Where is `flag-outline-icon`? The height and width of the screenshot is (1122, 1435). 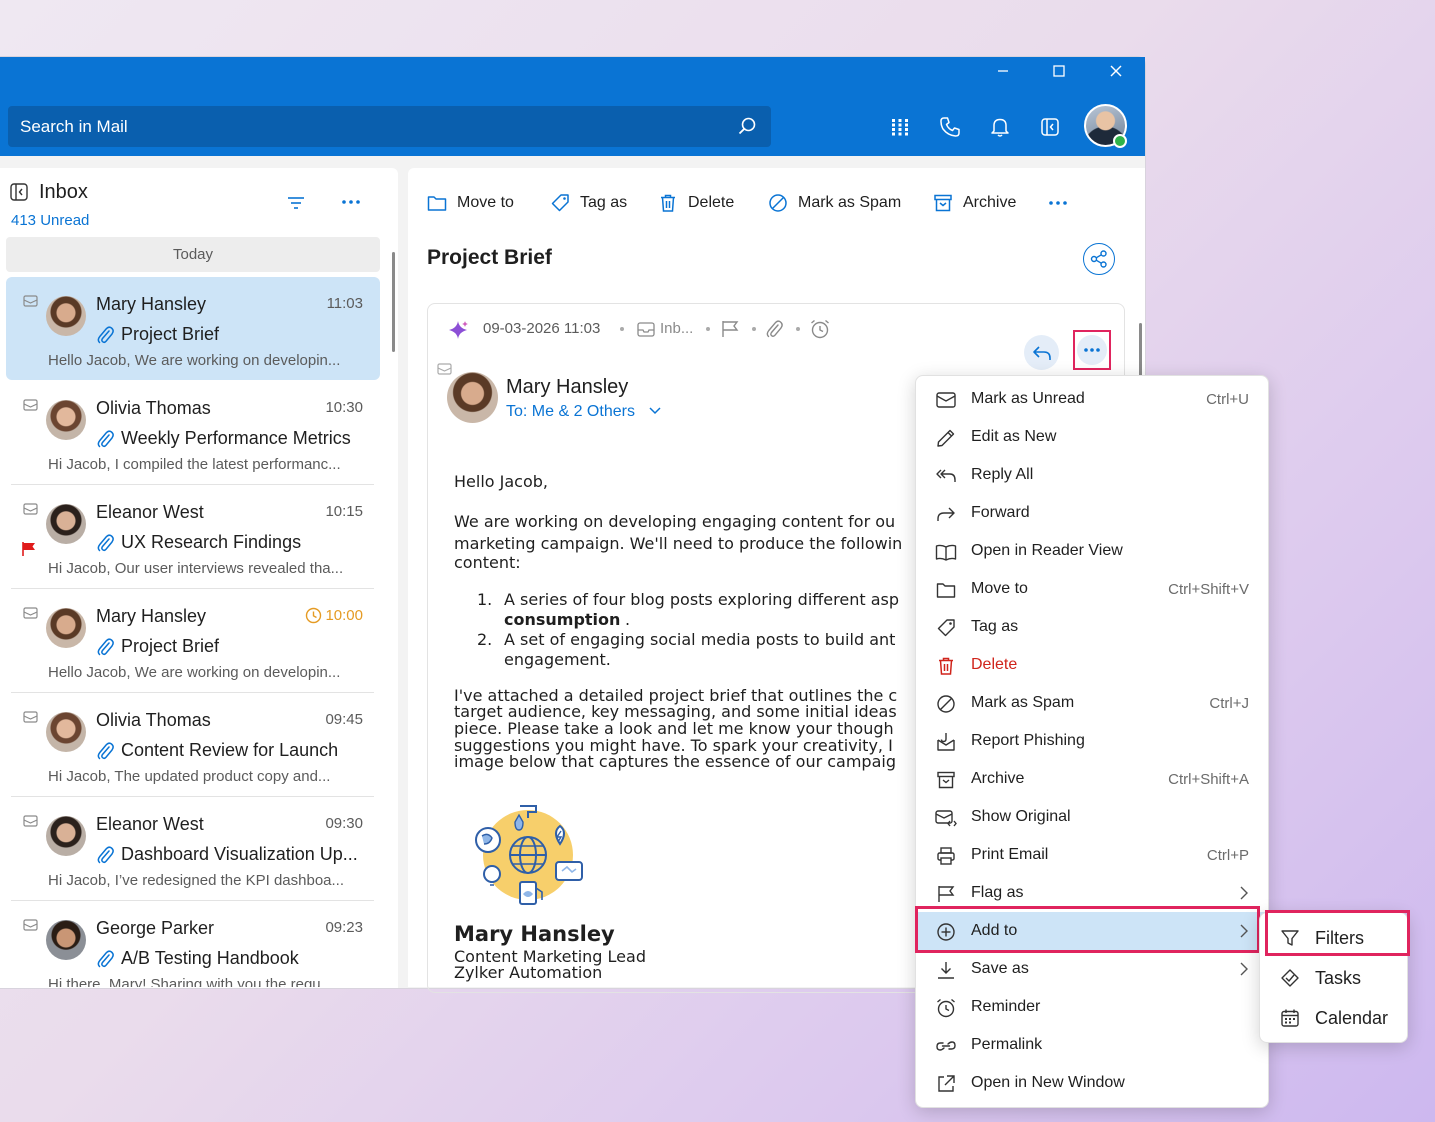 flag-outline-icon is located at coordinates (730, 329).